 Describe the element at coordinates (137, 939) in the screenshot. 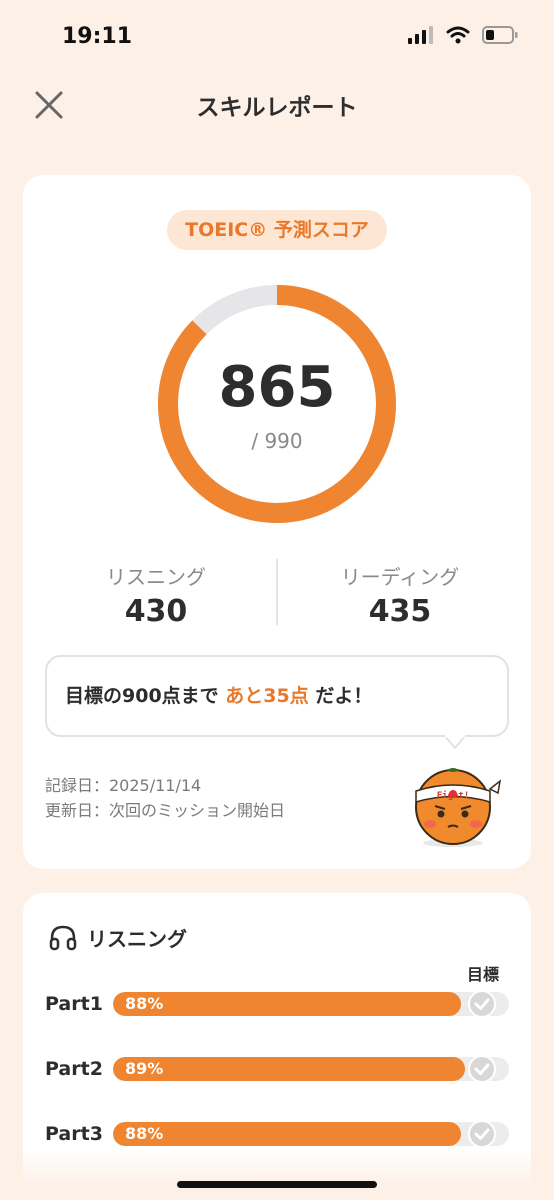

I see `listening-section-title: リスニング` at that location.